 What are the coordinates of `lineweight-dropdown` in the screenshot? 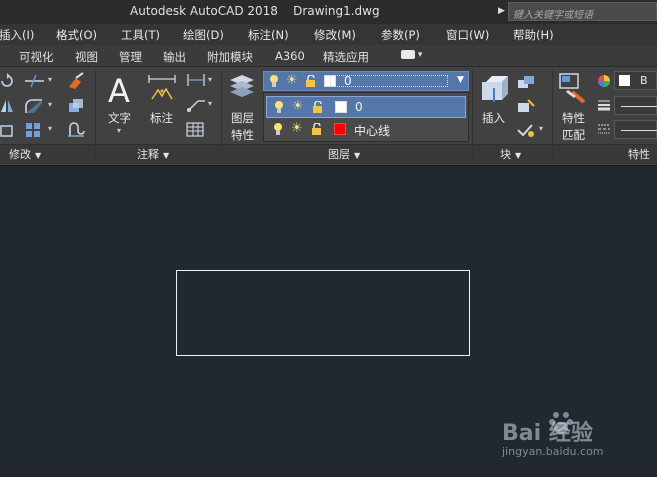 It's located at (635, 105).